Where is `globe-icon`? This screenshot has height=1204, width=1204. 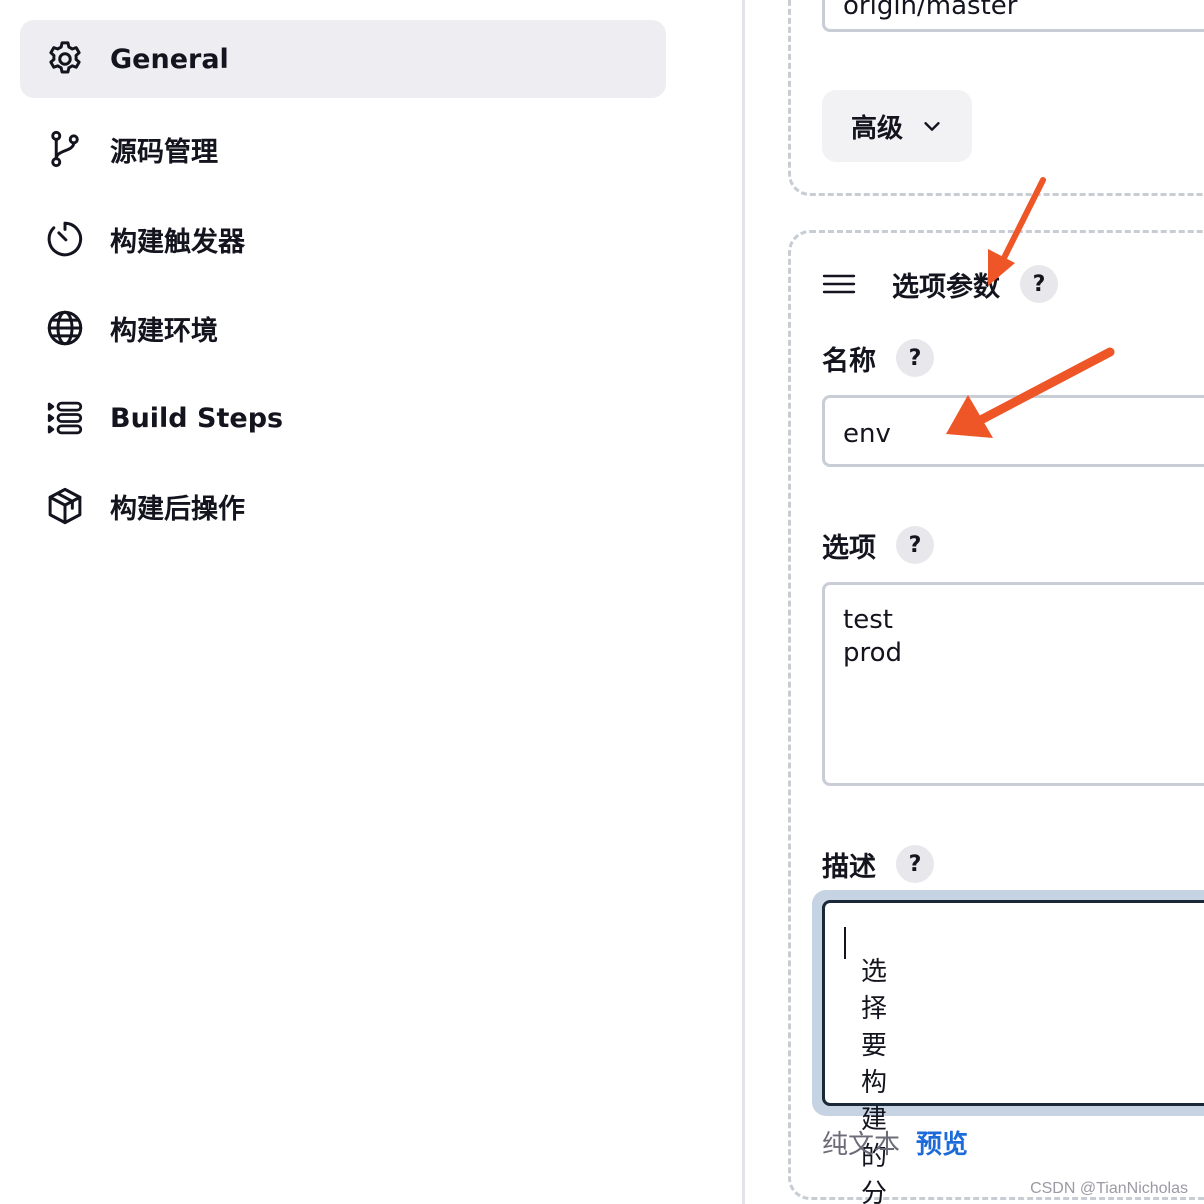 globe-icon is located at coordinates (65, 328).